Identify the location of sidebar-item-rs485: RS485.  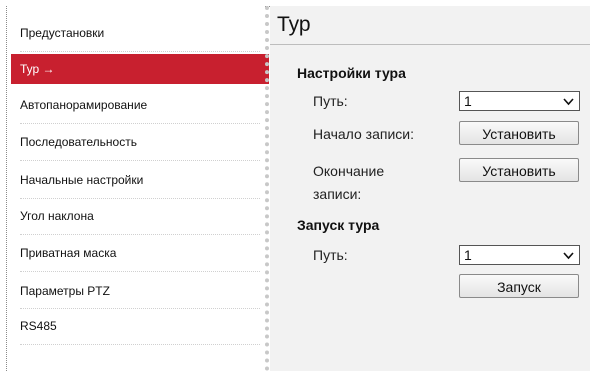
(138, 326).